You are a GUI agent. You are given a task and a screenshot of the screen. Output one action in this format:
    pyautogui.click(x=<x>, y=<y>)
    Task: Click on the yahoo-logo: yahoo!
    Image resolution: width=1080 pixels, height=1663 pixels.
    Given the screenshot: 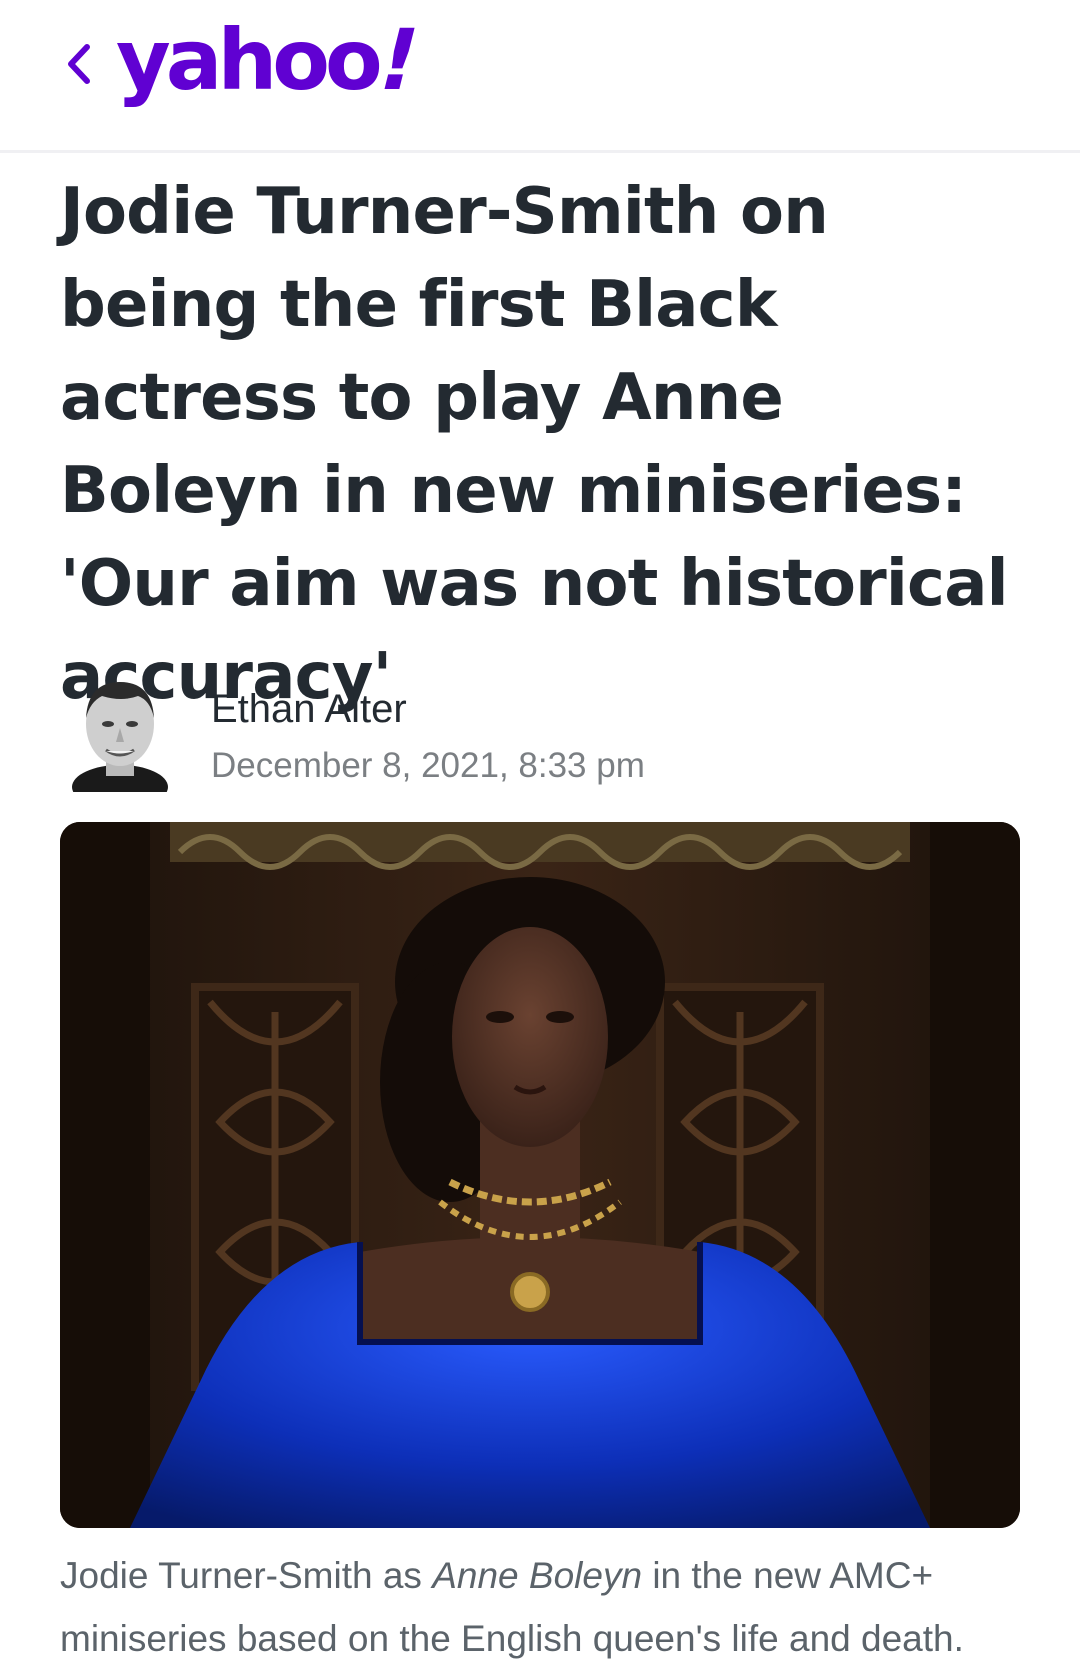 What is the action you would take?
    pyautogui.click(x=270, y=60)
    